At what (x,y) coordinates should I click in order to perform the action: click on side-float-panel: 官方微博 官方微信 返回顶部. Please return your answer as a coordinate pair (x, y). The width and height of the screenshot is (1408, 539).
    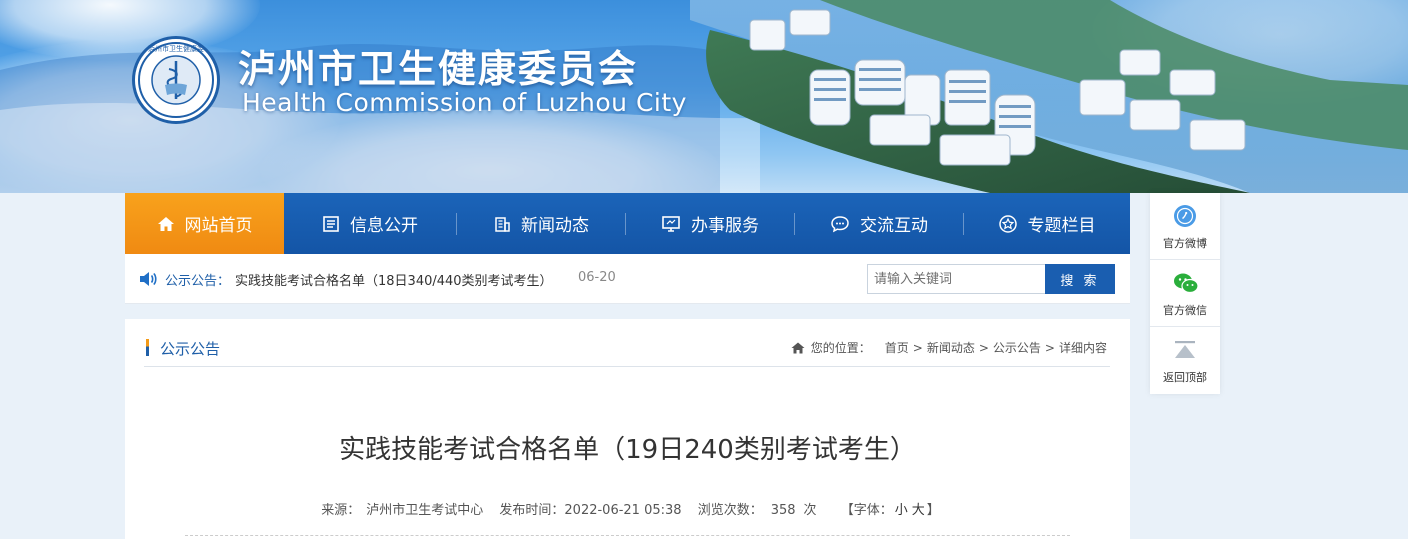
    Looking at the image, I should click on (1185, 293).